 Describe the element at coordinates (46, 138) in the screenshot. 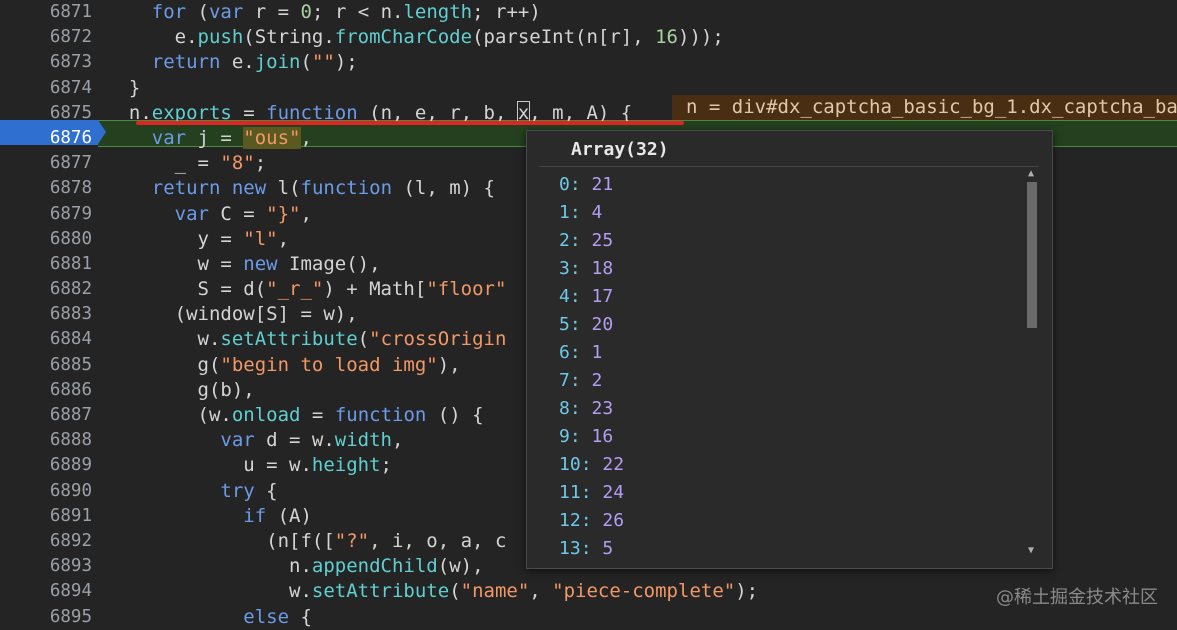

I see `line-number: 6876` at that location.